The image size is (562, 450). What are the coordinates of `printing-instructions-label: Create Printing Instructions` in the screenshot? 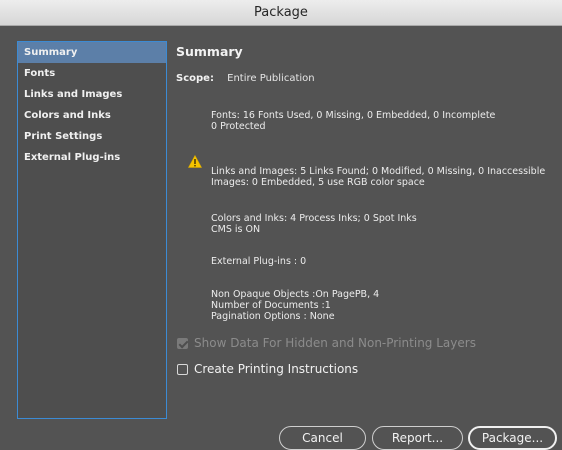 It's located at (276, 369).